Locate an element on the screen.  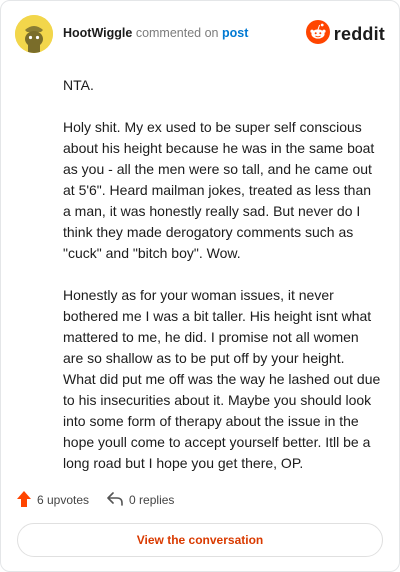
reddit-logo-icon is located at coordinates (317, 34).